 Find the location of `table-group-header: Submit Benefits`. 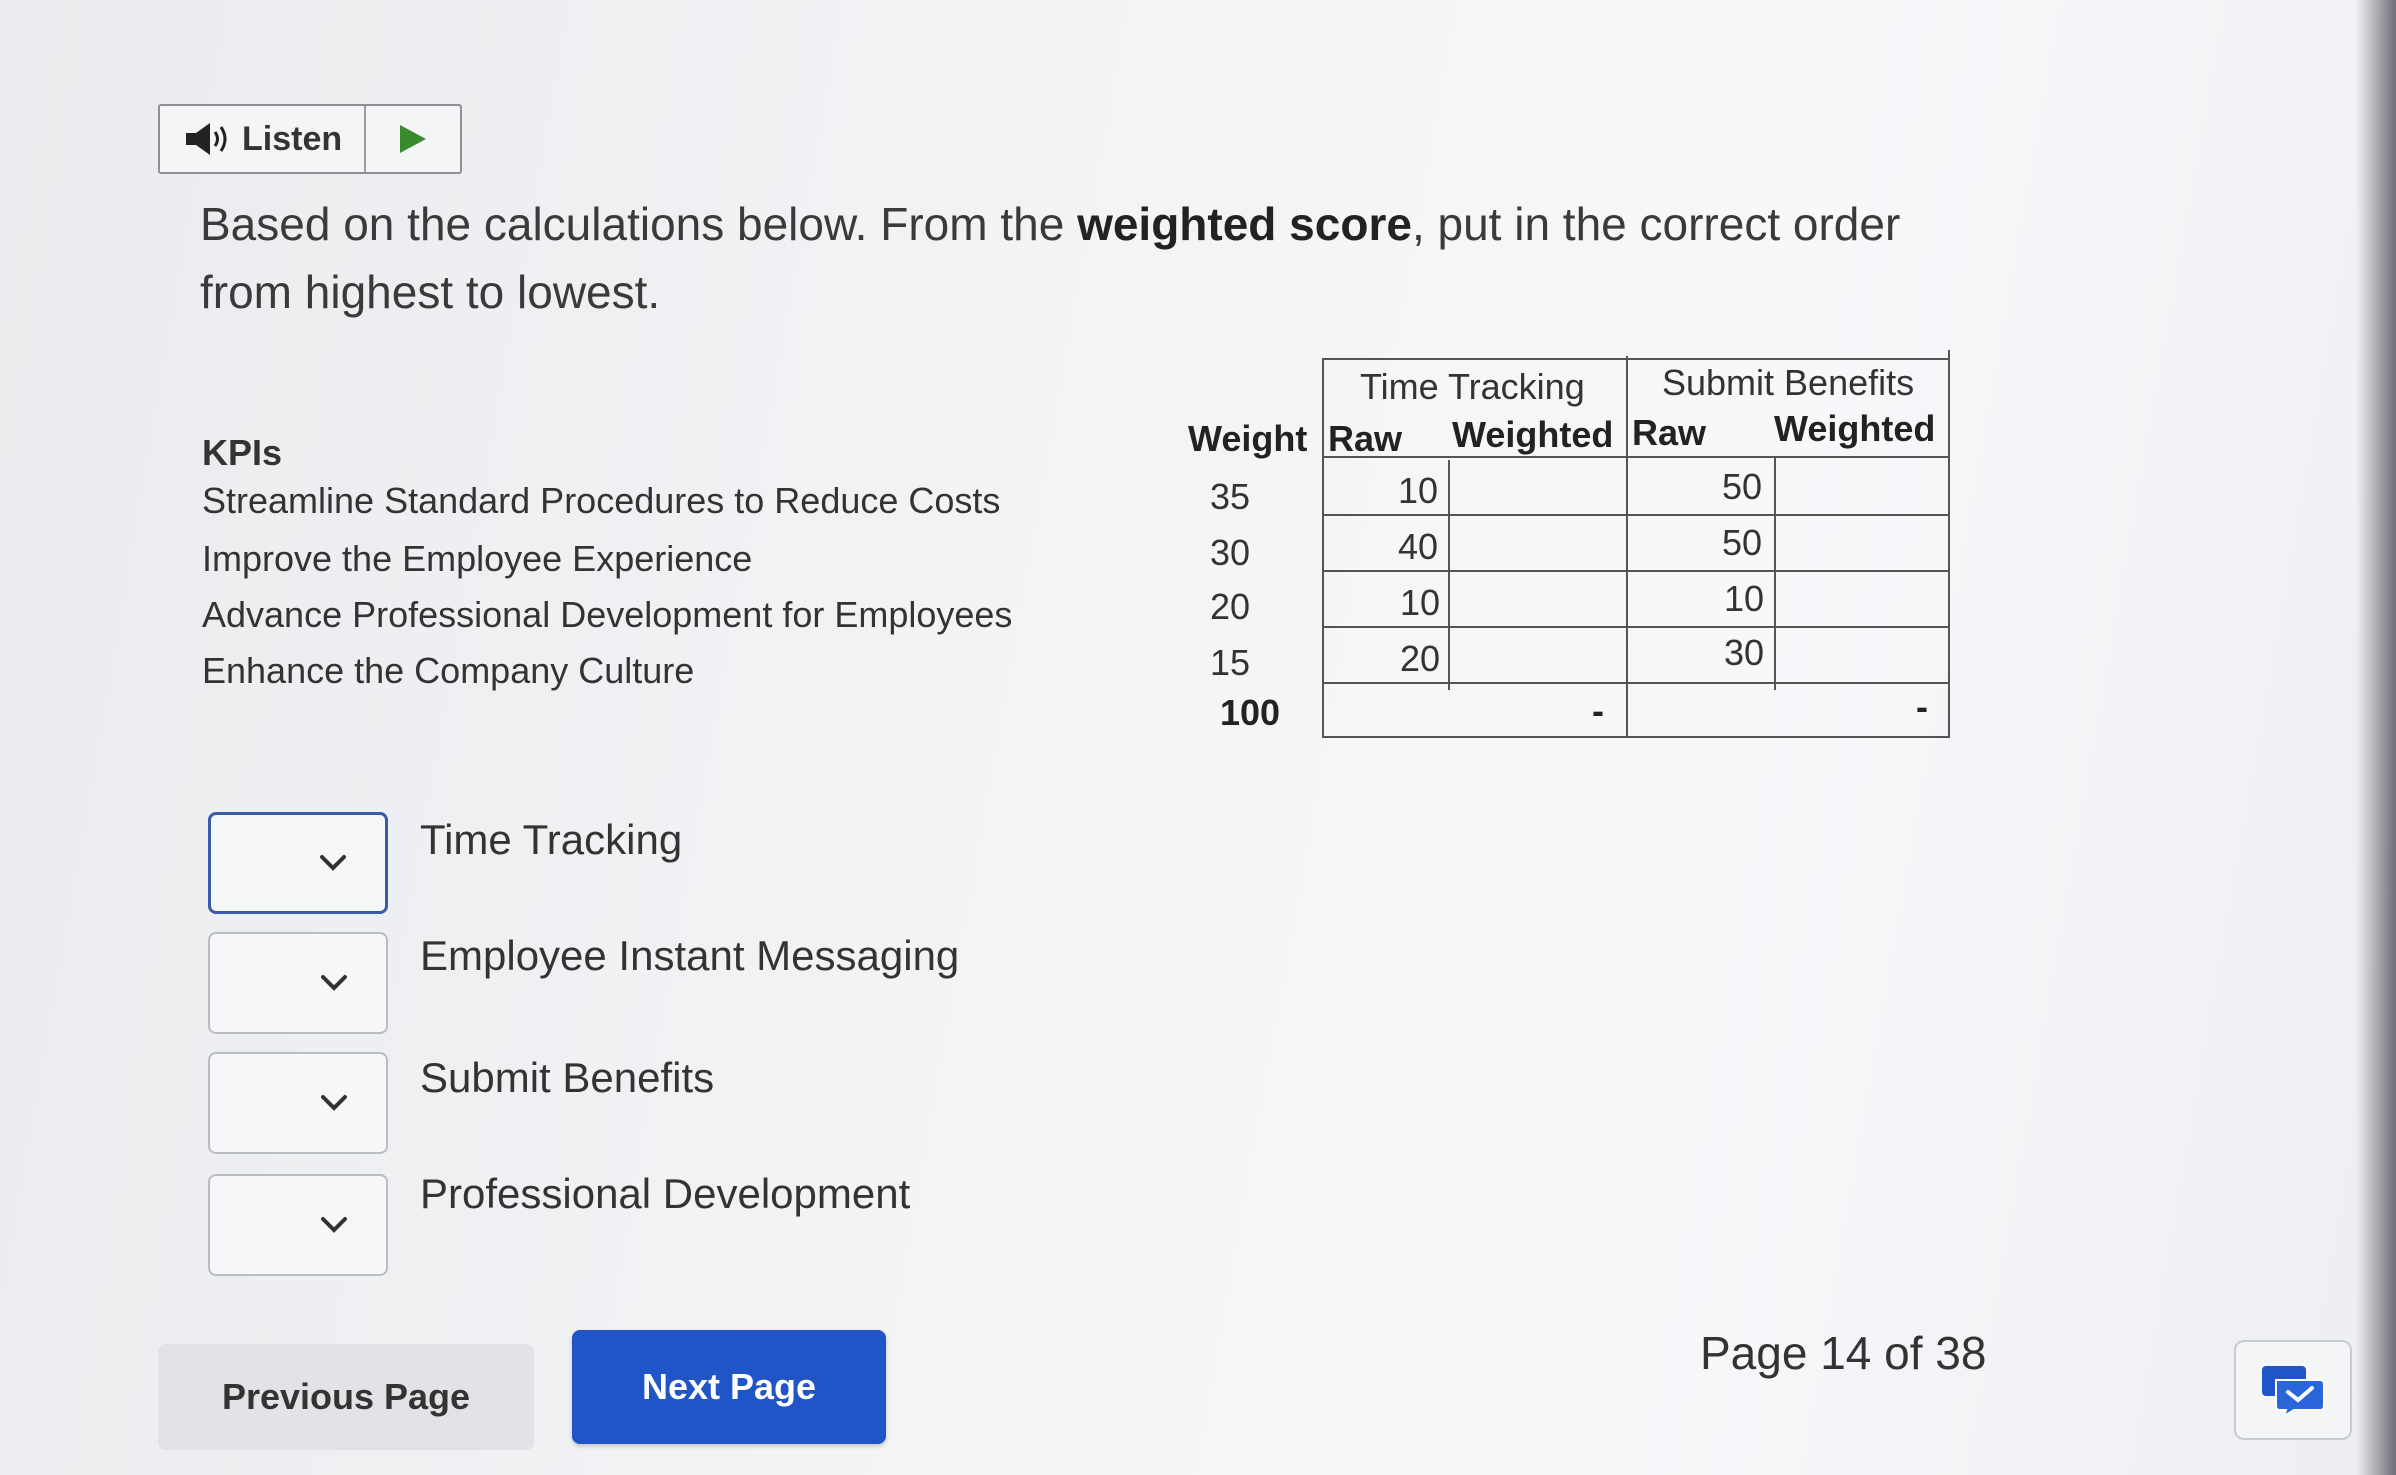

table-group-header: Submit Benefits is located at coordinates (1788, 382).